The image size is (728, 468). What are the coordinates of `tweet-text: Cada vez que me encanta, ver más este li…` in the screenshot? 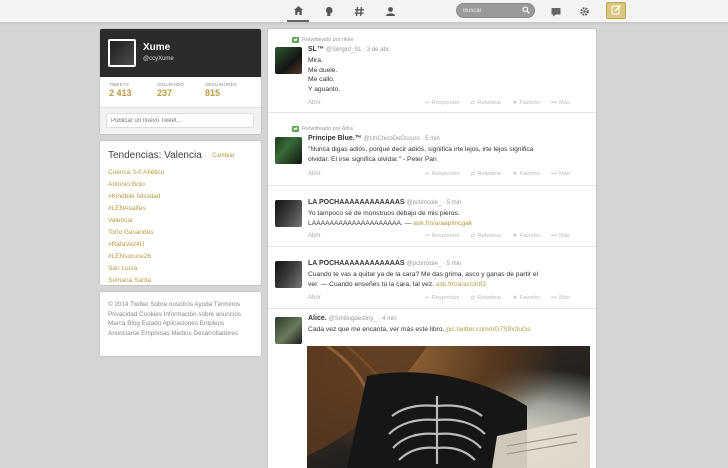 It's located at (449, 330).